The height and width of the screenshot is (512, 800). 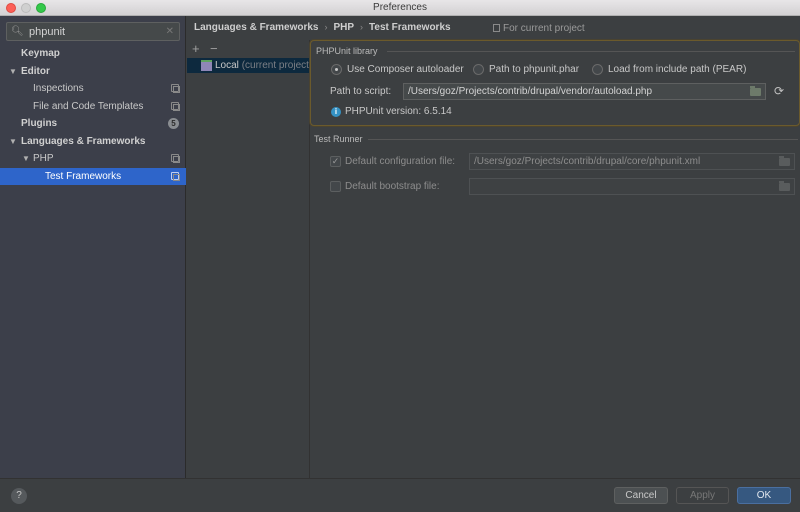 What do you see at coordinates (405, 69) in the screenshot?
I see `use-composer-autoloader-label: Use Composer autoloader` at bounding box center [405, 69].